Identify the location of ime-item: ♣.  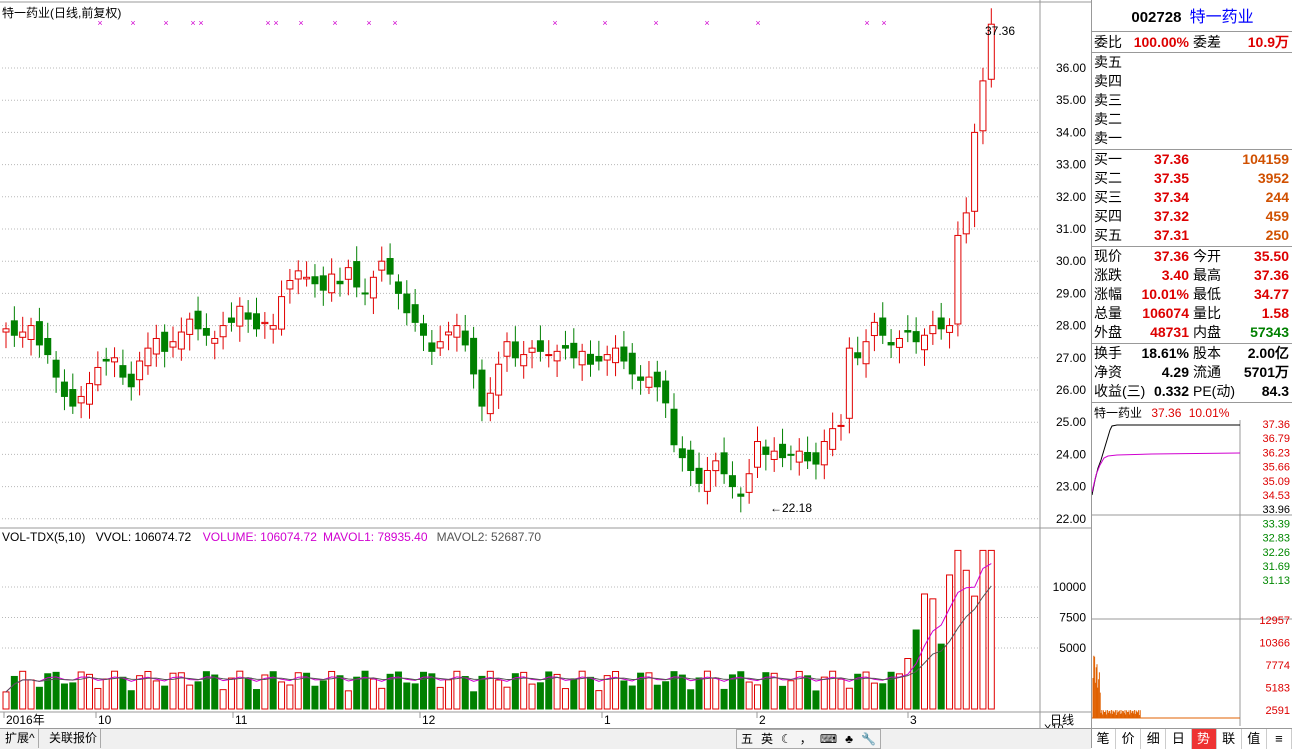
(849, 739).